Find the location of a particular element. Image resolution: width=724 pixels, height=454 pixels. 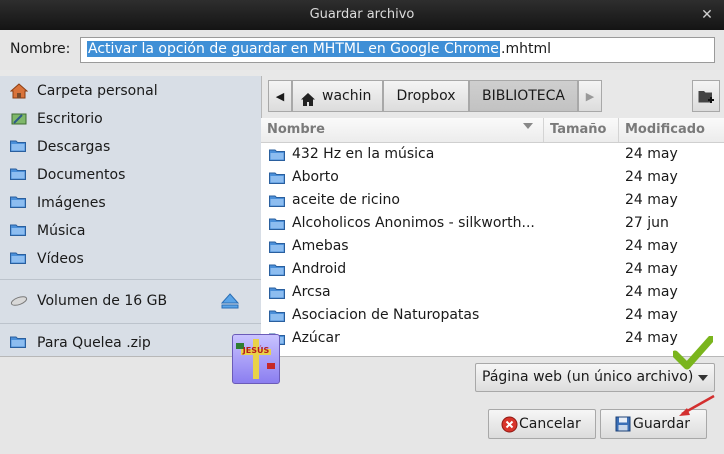

crumb-label: BIBLIOTECA is located at coordinates (523, 96).